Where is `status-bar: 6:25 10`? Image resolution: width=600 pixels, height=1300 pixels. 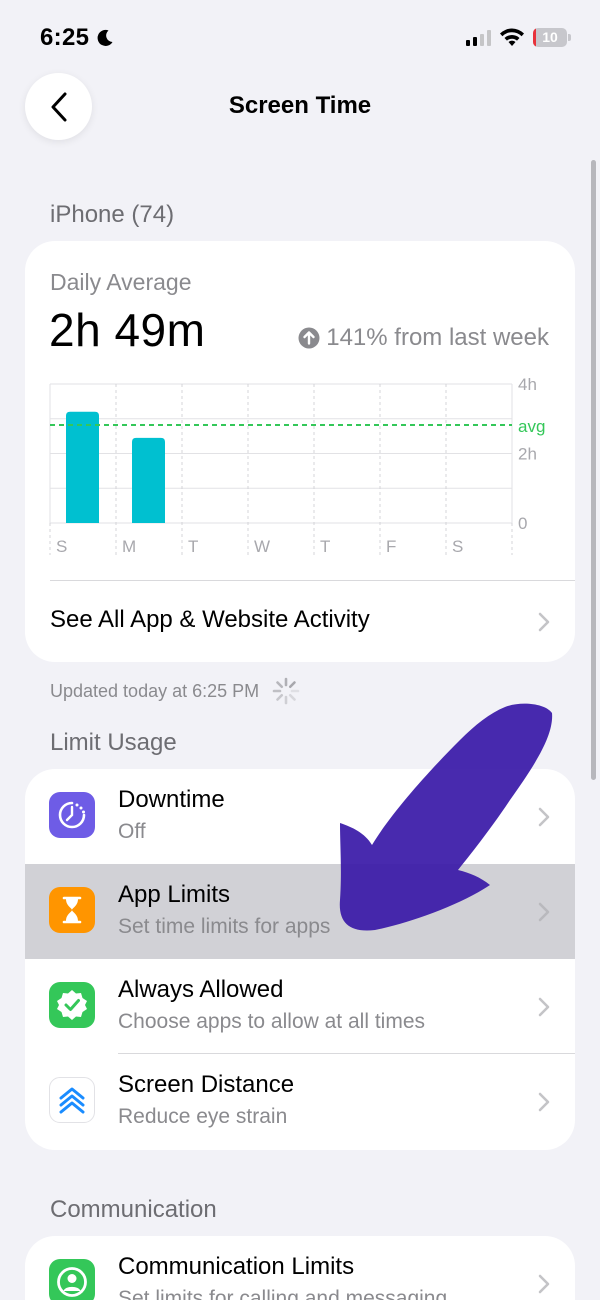 status-bar: 6:25 10 is located at coordinates (300, 38).